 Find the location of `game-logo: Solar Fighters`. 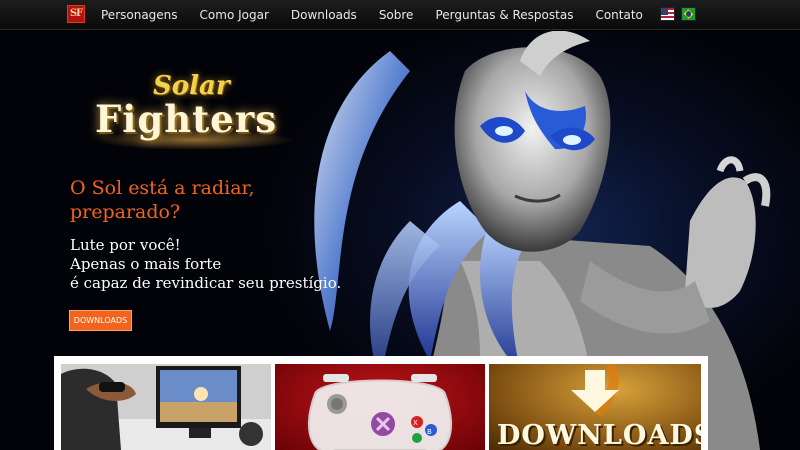

game-logo: Solar Fighters is located at coordinates (195, 126).